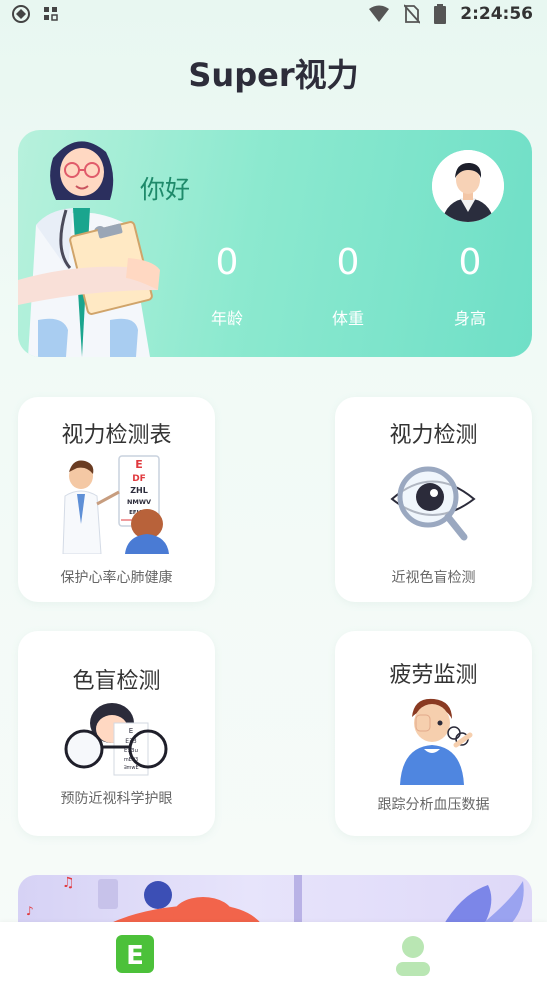 Image resolution: width=547 pixels, height=985 pixels. What do you see at coordinates (273, 15) in the screenshot?
I see `status-bar: 2:24:56` at bounding box center [273, 15].